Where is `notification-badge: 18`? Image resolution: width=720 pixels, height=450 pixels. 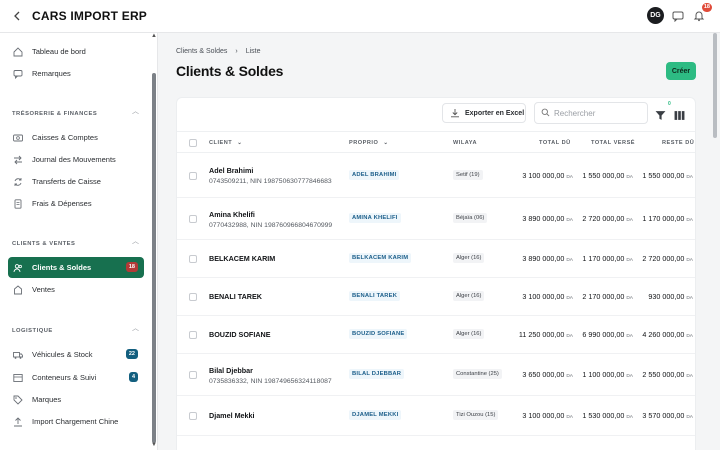 notification-badge: 18 is located at coordinates (706, 7).